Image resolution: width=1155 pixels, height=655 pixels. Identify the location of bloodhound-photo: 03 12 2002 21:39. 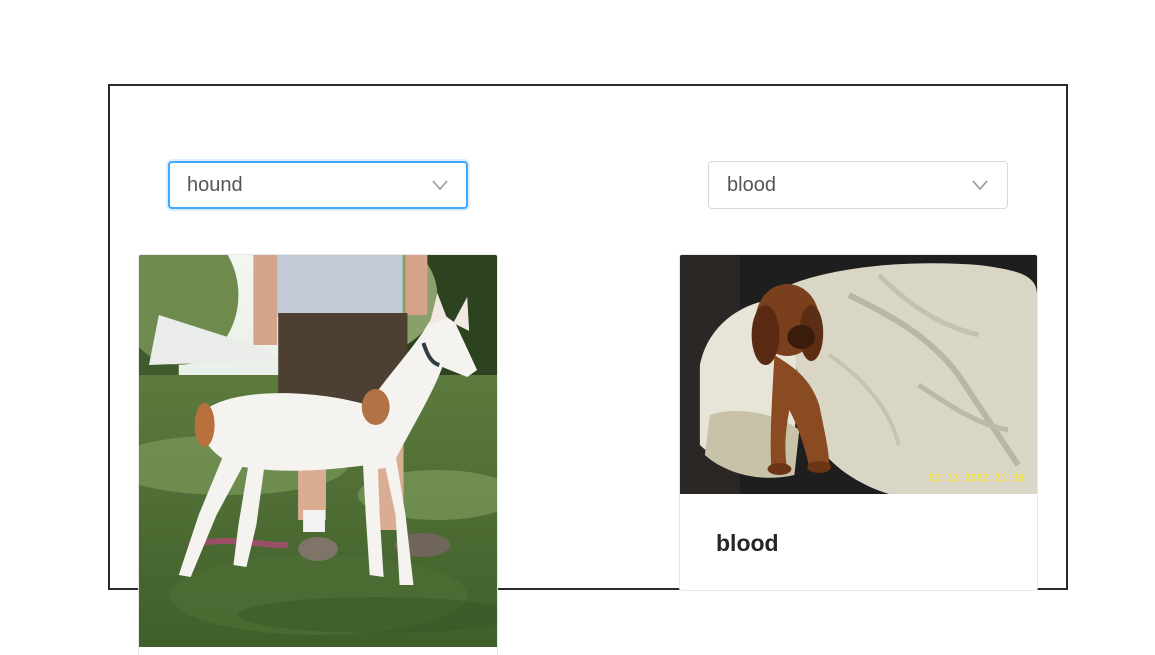
(858, 374).